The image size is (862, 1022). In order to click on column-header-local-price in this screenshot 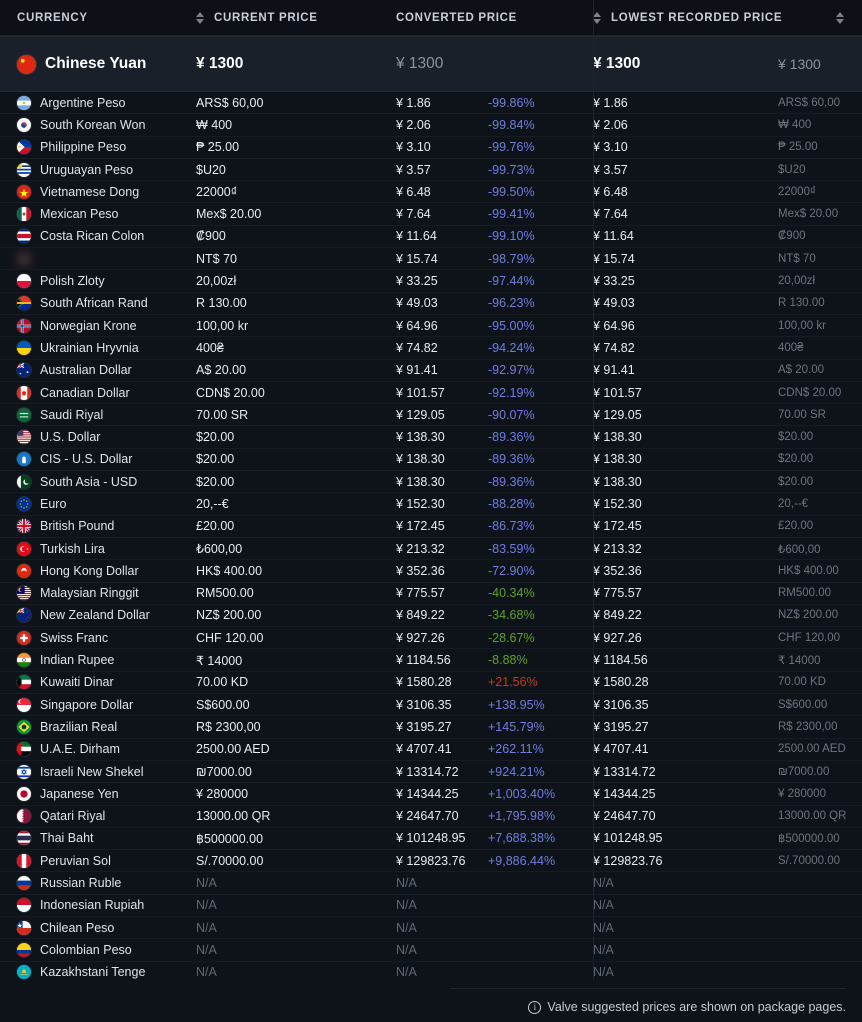, I will do `click(820, 17)`.